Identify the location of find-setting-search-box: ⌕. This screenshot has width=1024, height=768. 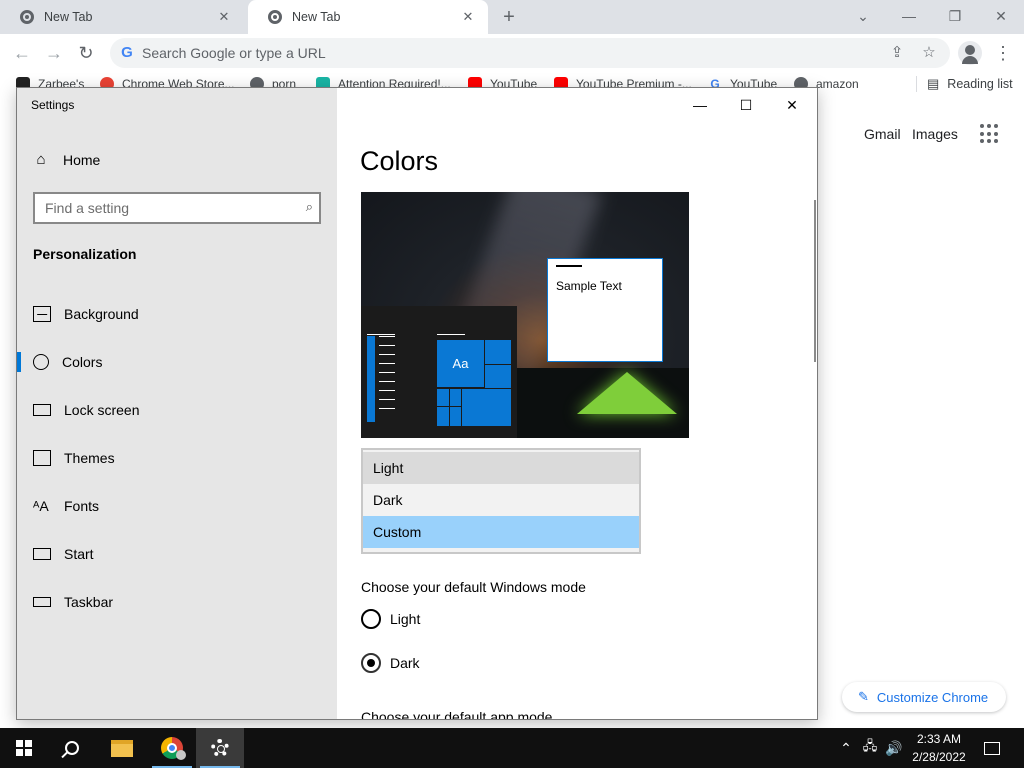
(177, 208).